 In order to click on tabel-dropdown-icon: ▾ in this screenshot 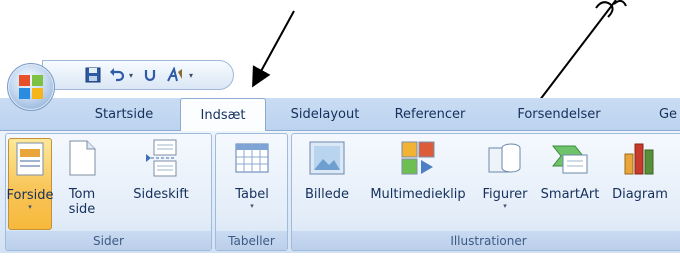, I will do `click(252, 206)`.